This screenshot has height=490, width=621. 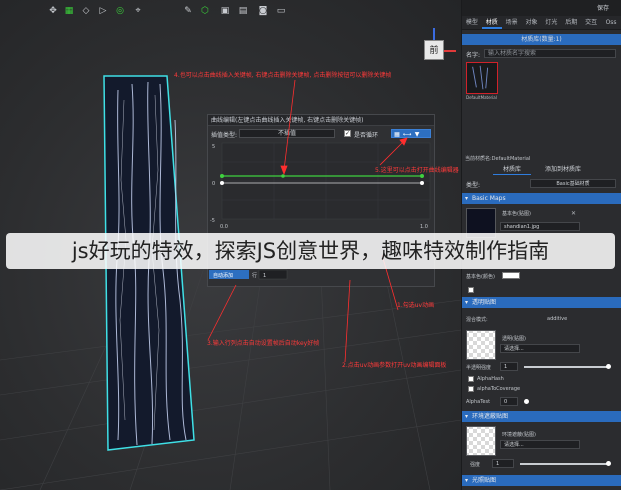 I want to click on annotation-3: 3.输入行列点击自动设置帧后自动key好帧, so click(x=263, y=343).